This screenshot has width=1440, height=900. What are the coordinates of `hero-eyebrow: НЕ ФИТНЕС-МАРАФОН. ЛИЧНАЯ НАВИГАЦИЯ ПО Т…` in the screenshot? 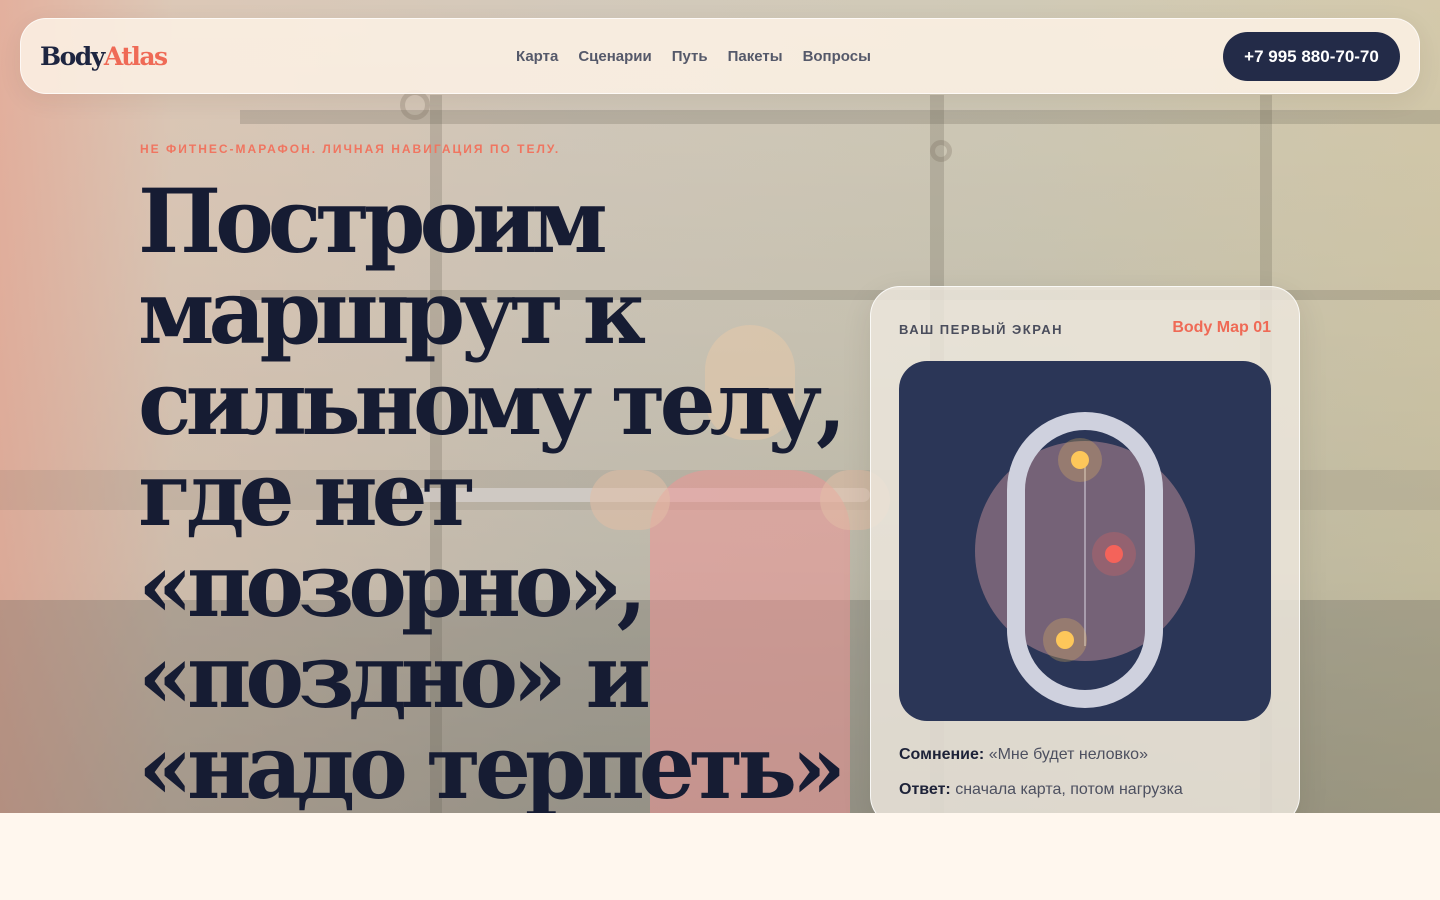 It's located at (350, 149).